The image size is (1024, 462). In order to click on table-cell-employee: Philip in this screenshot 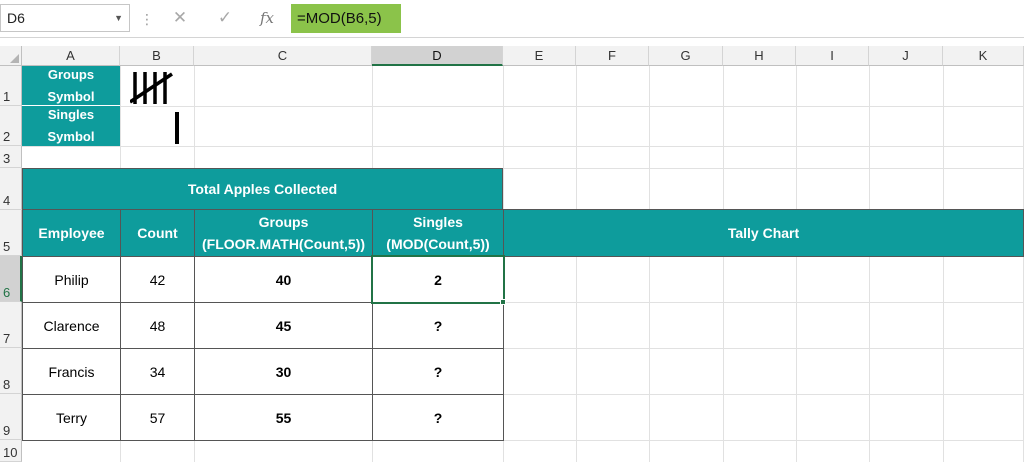, I will do `click(71, 279)`.